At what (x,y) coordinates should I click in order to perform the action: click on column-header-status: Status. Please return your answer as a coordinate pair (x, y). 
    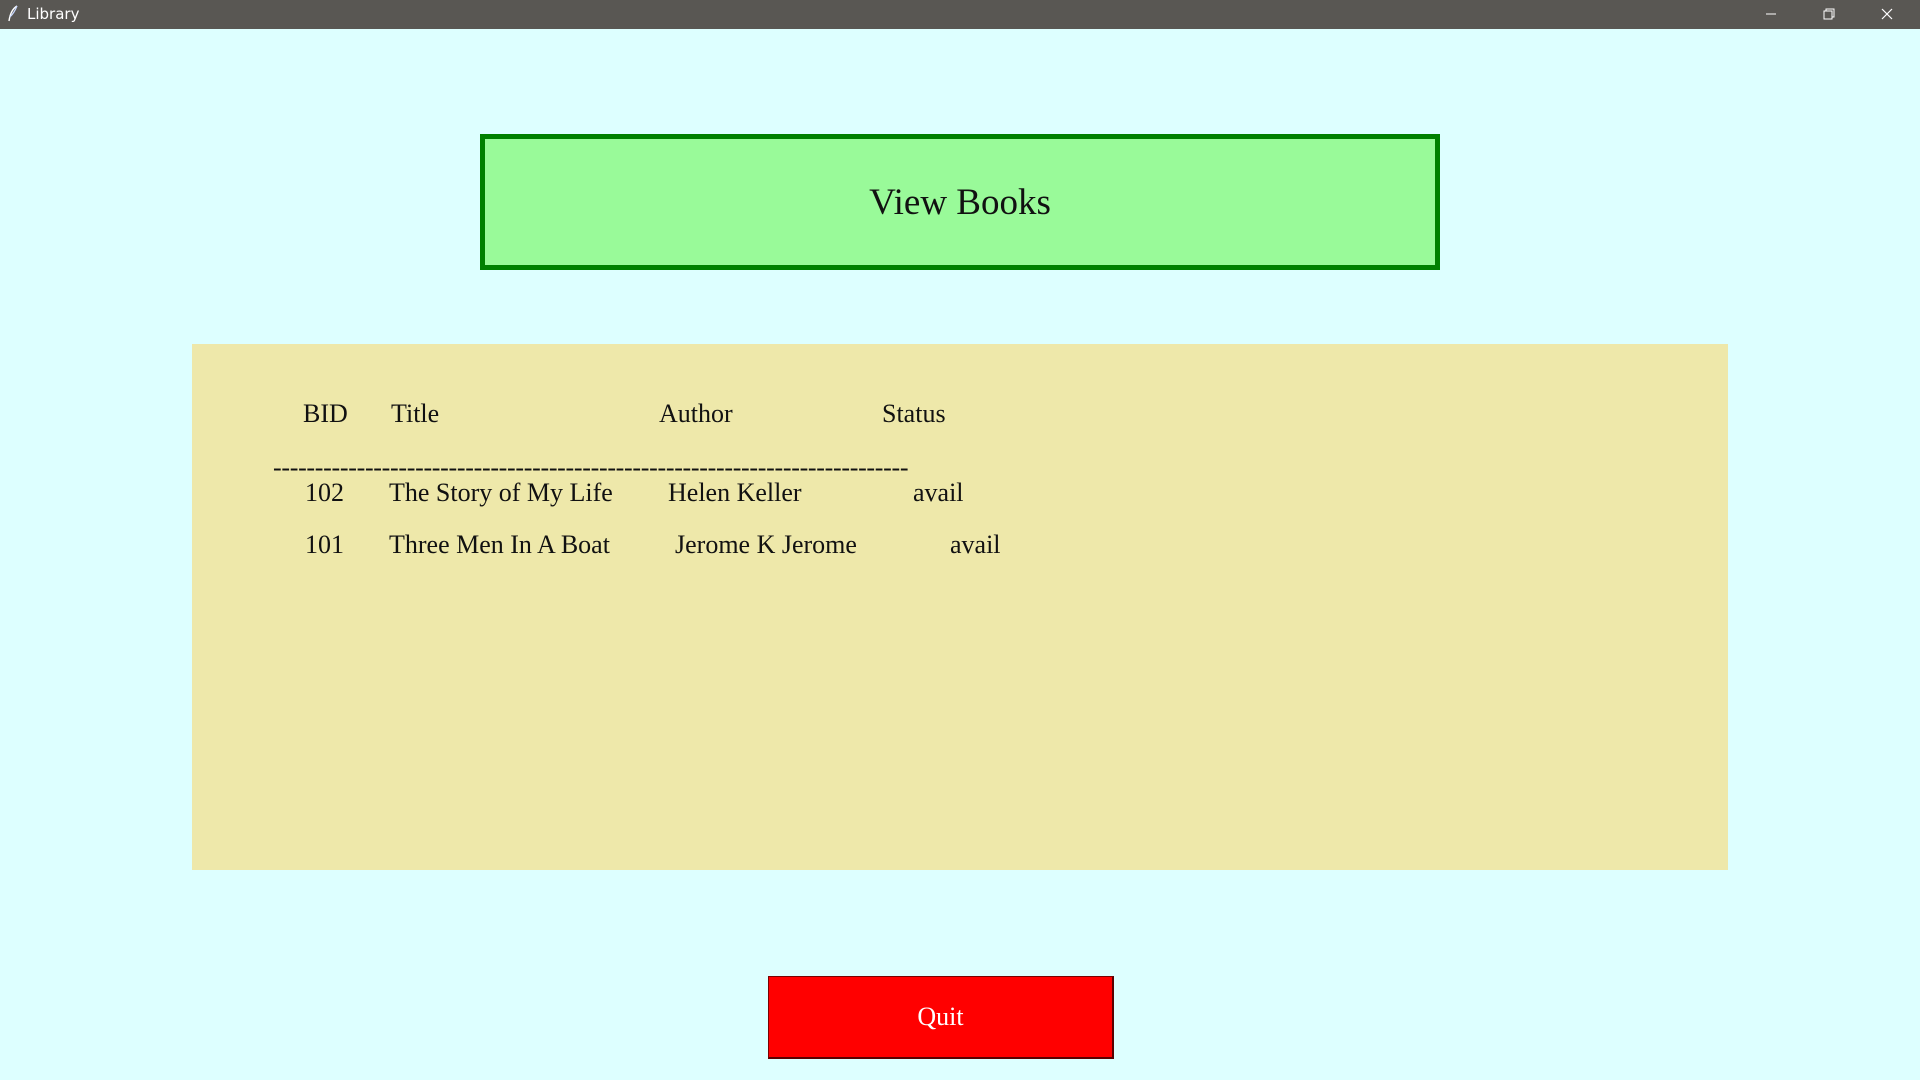
    Looking at the image, I should click on (914, 413).